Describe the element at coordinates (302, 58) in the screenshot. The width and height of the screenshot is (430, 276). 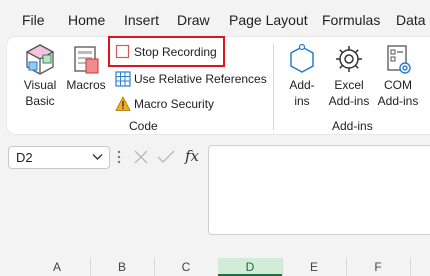
I see `hexagon-icon` at that location.